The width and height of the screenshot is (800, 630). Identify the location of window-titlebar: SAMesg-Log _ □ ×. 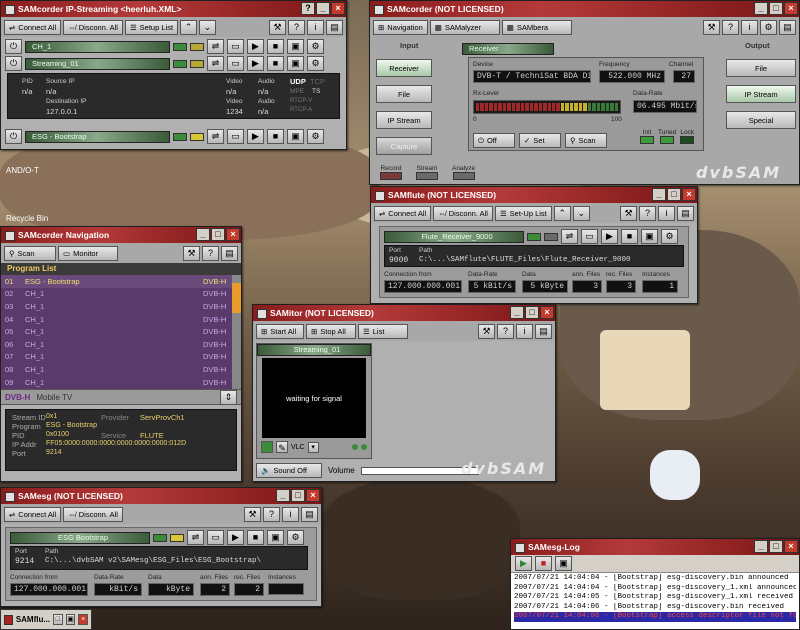
(655, 547).